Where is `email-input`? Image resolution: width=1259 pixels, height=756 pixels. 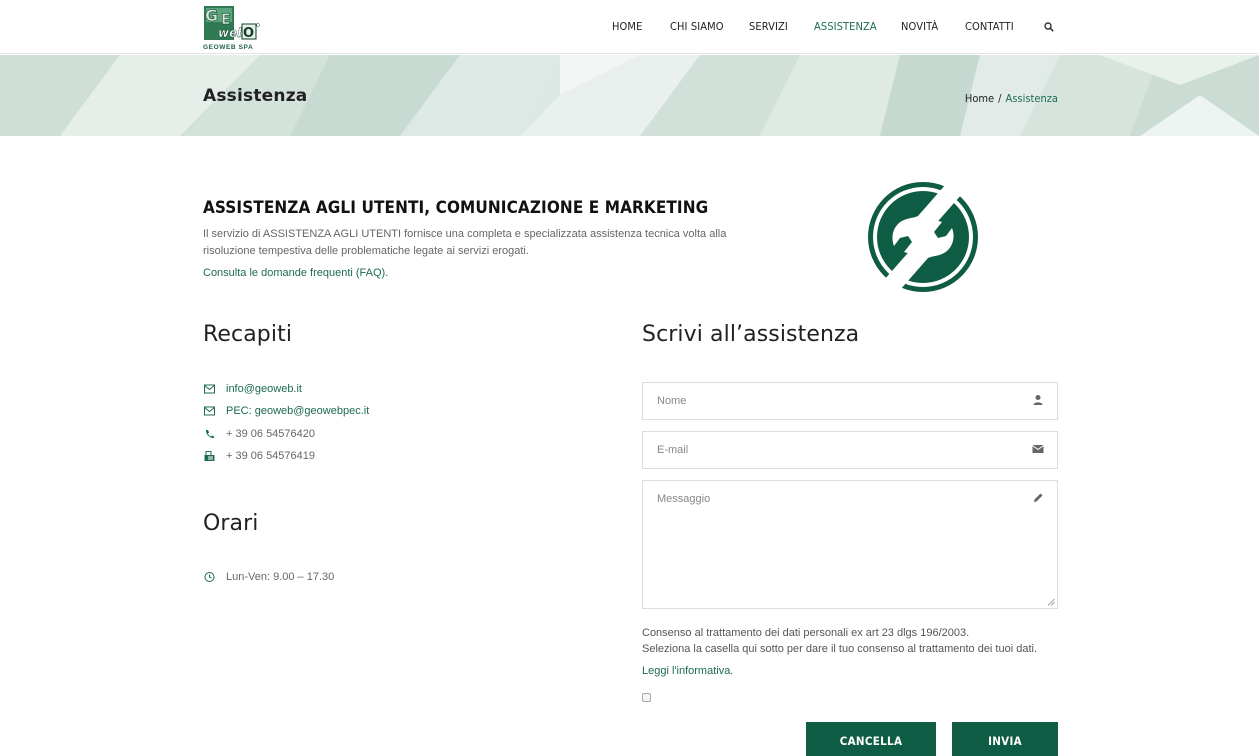
email-input is located at coordinates (850, 450).